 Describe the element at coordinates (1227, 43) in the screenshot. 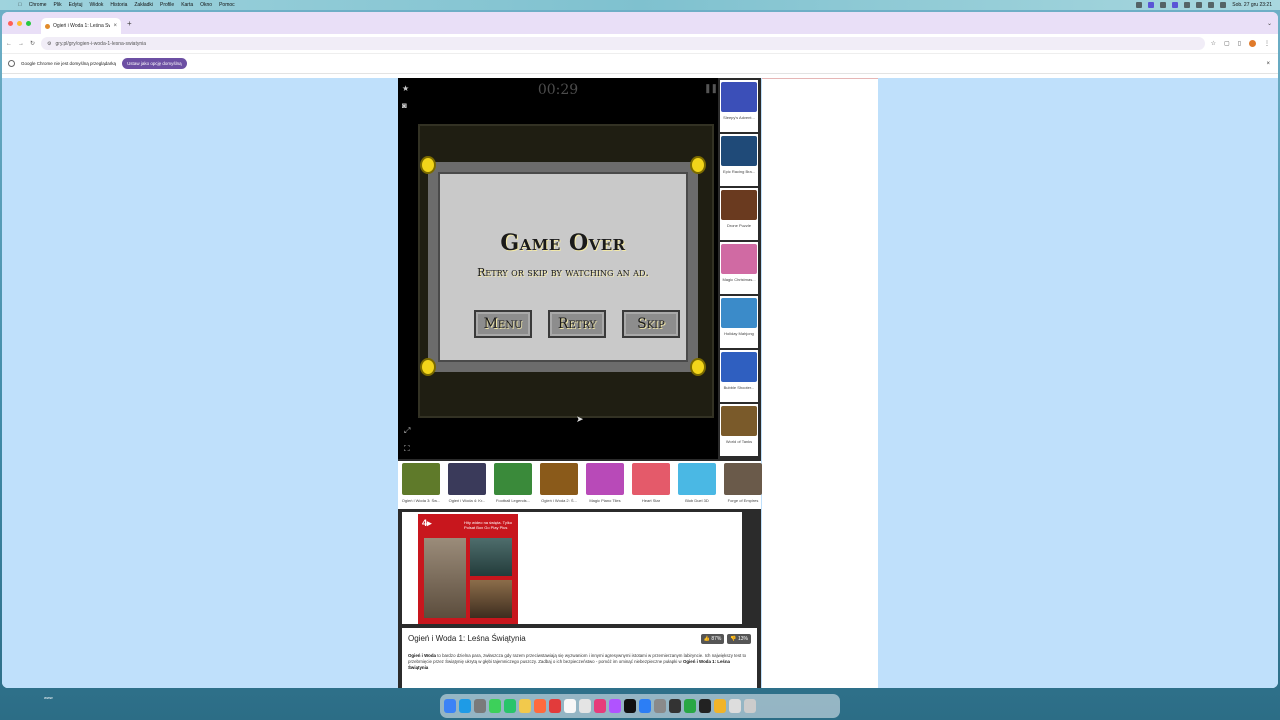

I see `extensions-icon: ▢` at that location.